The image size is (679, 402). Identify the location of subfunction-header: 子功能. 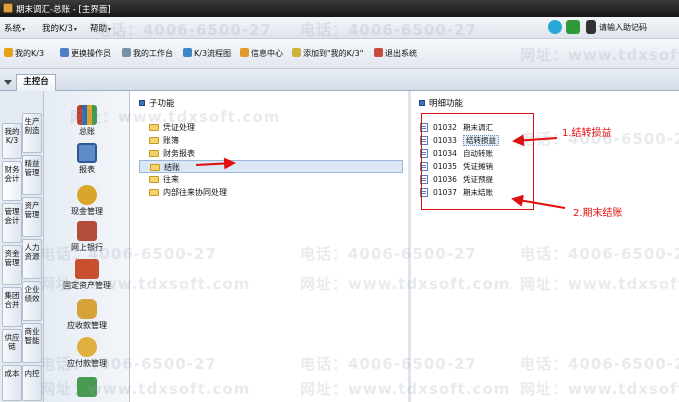
(153, 103).